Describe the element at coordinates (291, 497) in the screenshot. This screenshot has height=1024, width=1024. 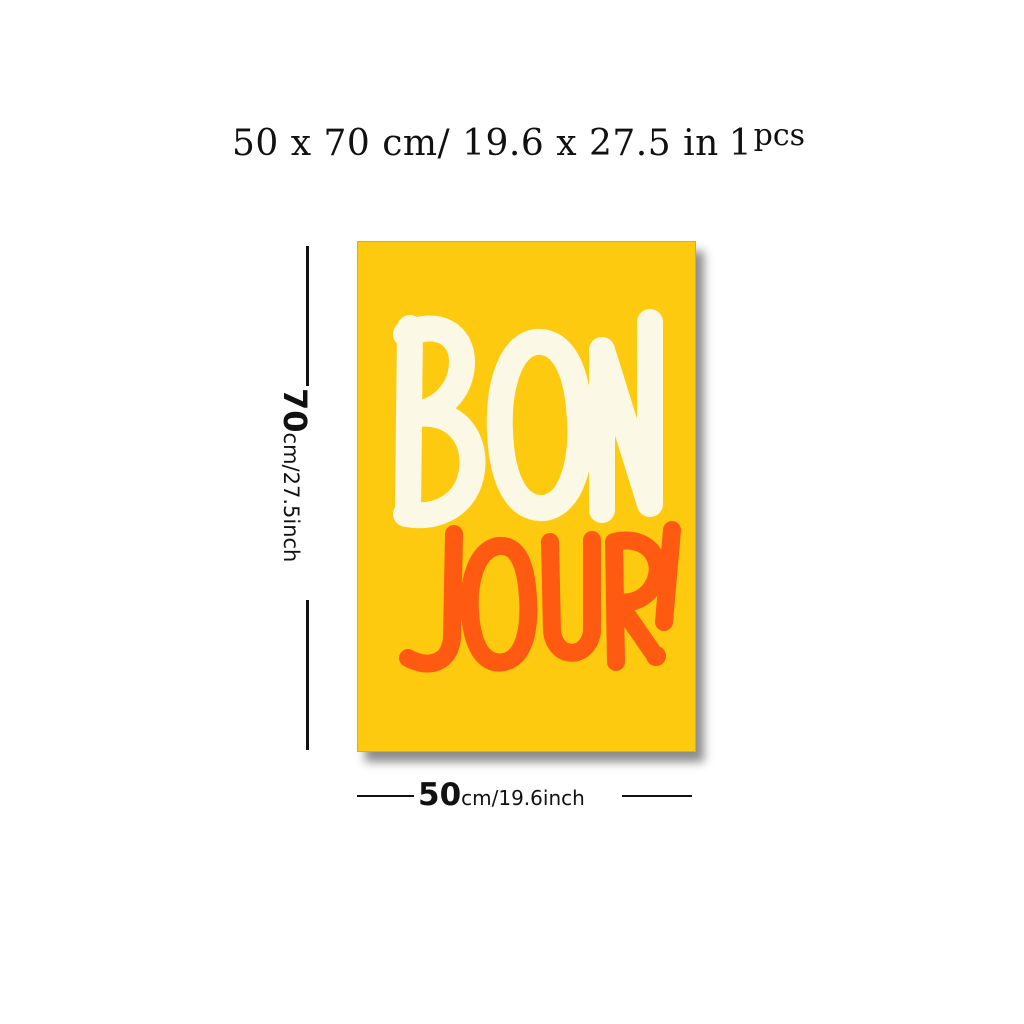
I see `height-unit: cm/27.5inch` at that location.